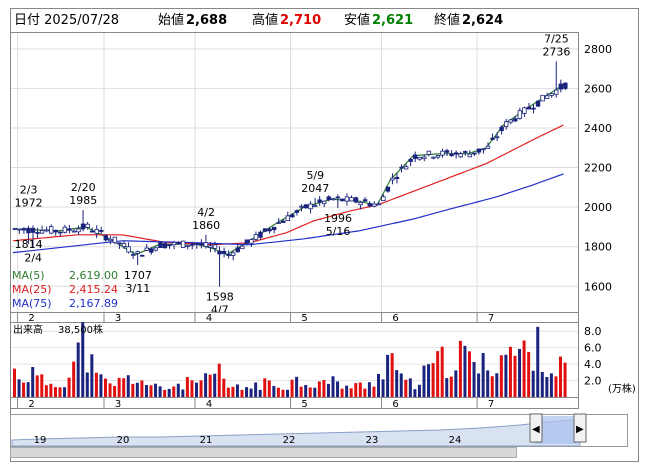 The width and height of the screenshot is (653, 470). What do you see at coordinates (598, 128) in the screenshot?
I see `price-y-tick: 2400` at bounding box center [598, 128].